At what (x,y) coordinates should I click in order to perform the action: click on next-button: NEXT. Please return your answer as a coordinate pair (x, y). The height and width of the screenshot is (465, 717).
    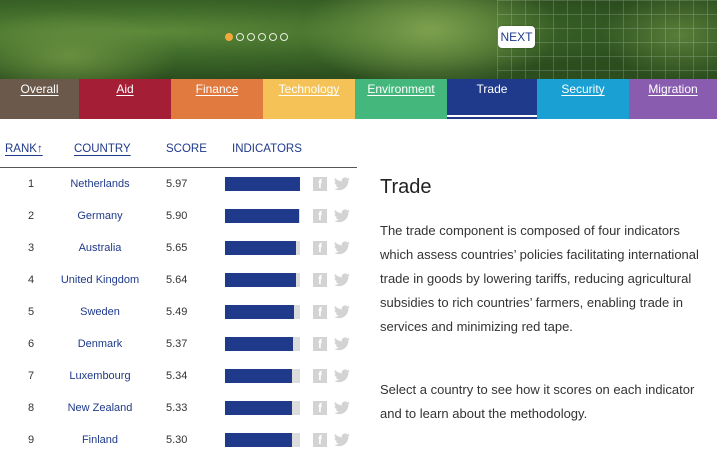
    Looking at the image, I should click on (516, 37).